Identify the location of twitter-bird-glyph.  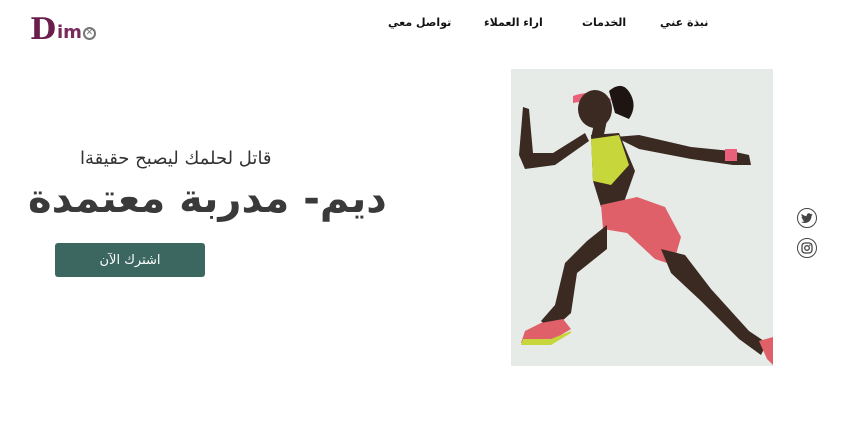
(807, 218).